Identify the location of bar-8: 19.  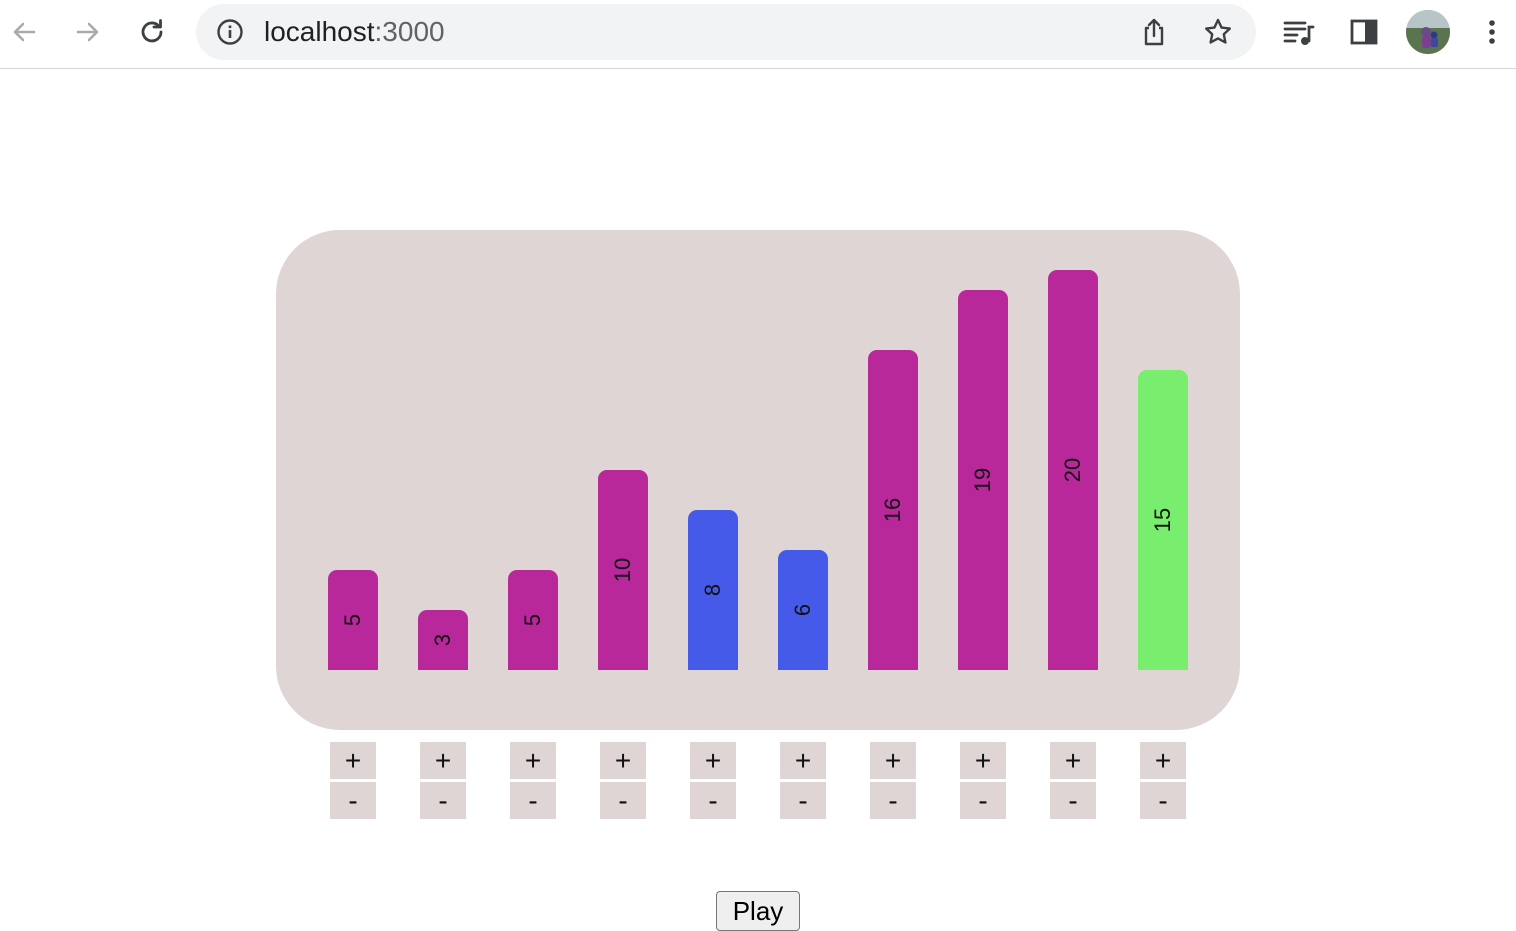
(983, 480).